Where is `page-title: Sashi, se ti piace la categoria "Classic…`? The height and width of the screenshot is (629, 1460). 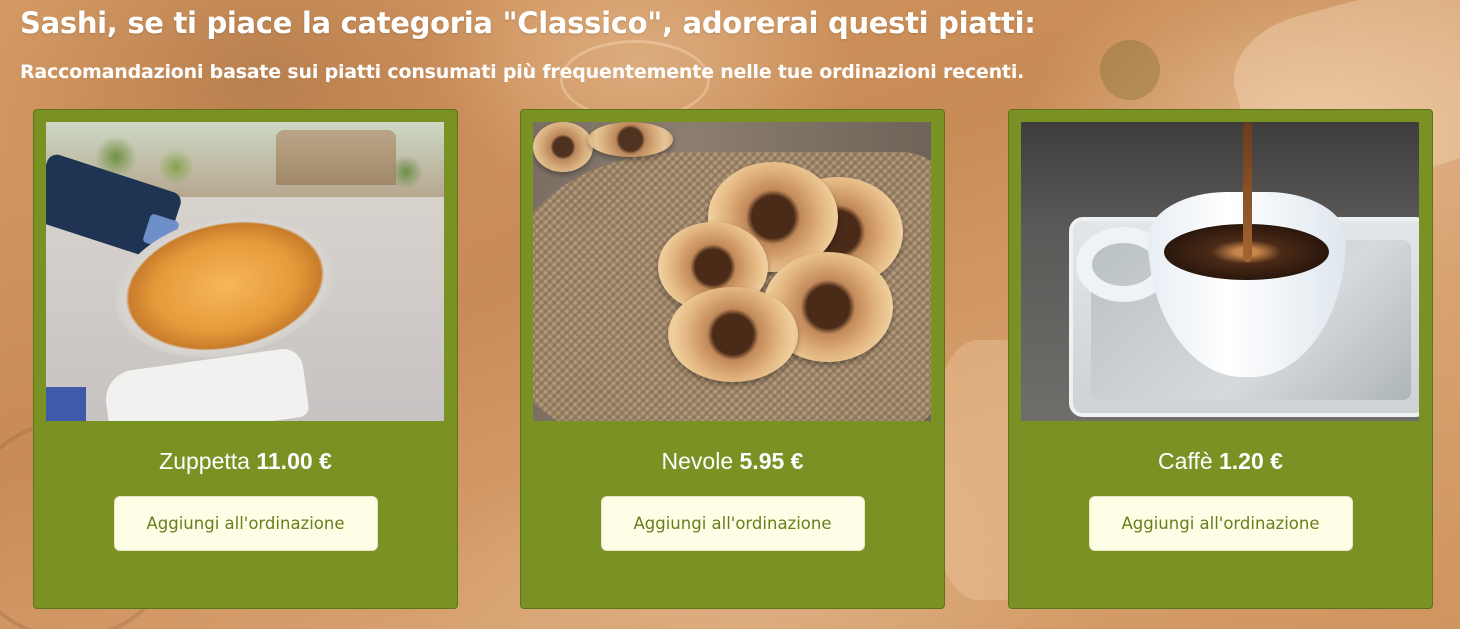
page-title: Sashi, se ti piace la categoria "Classic… is located at coordinates (528, 23).